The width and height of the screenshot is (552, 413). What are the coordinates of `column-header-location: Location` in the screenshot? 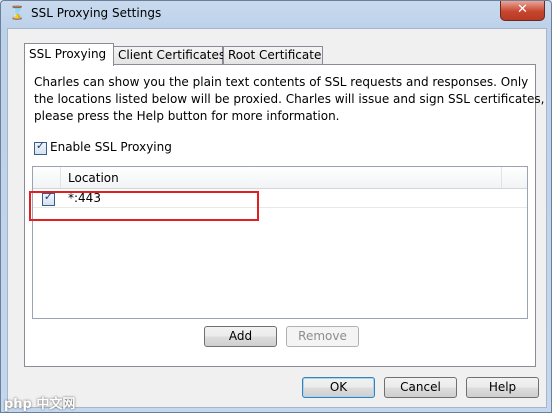 It's located at (93, 178).